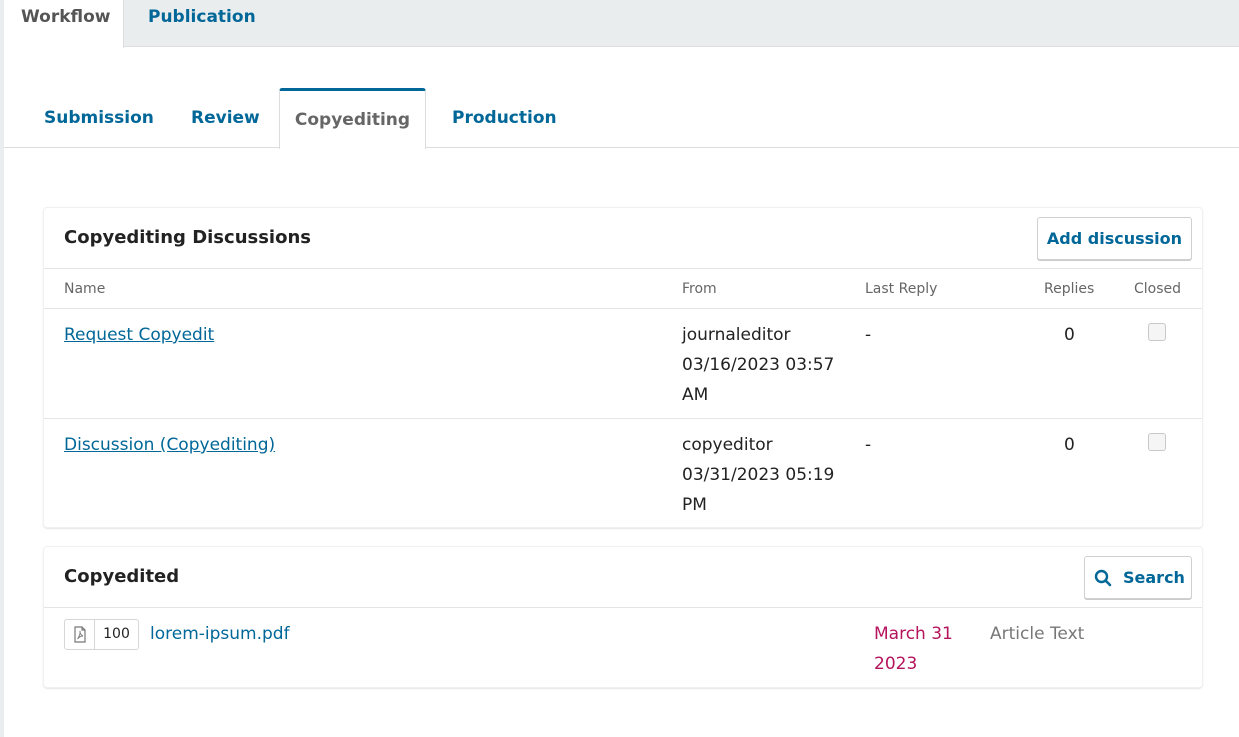  I want to click on tab-submission: Submission, so click(99, 118).